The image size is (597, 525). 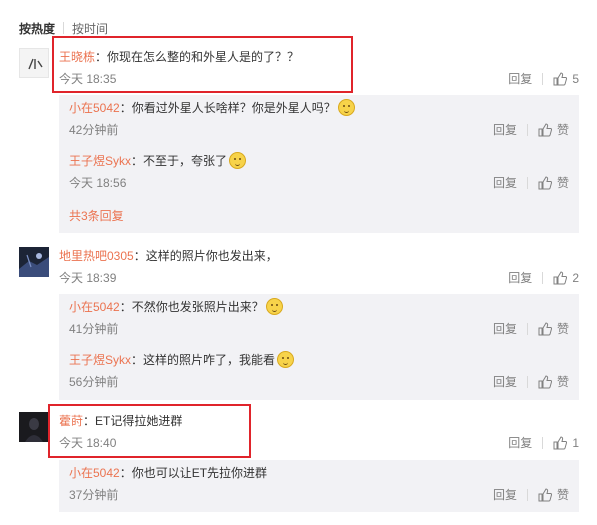 I want to click on like-count: 5, so click(x=575, y=79).